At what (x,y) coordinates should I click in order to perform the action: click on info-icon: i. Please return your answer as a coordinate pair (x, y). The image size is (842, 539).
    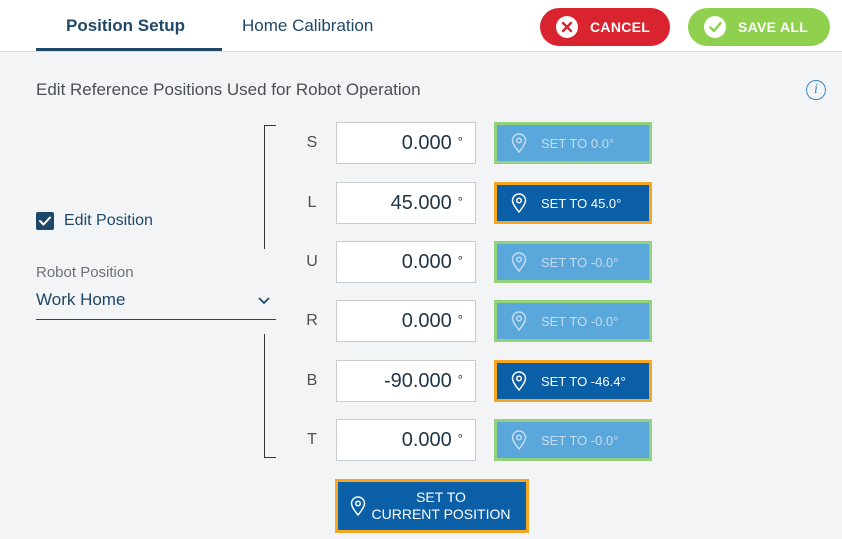
    Looking at the image, I should click on (816, 90).